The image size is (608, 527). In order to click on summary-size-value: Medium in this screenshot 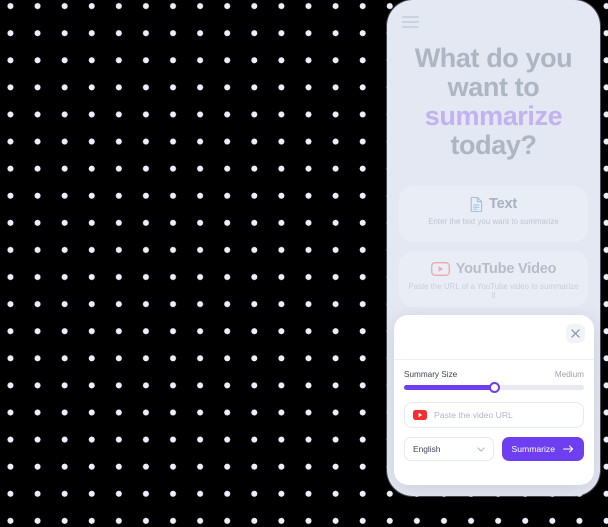, I will do `click(569, 374)`.